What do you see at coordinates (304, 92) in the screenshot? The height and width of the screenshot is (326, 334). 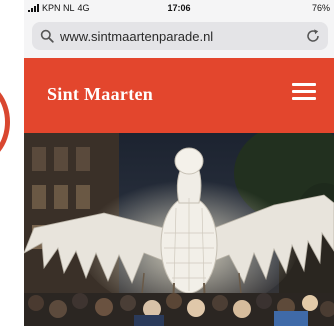 I see `hamburger-menu-icon` at bounding box center [304, 92].